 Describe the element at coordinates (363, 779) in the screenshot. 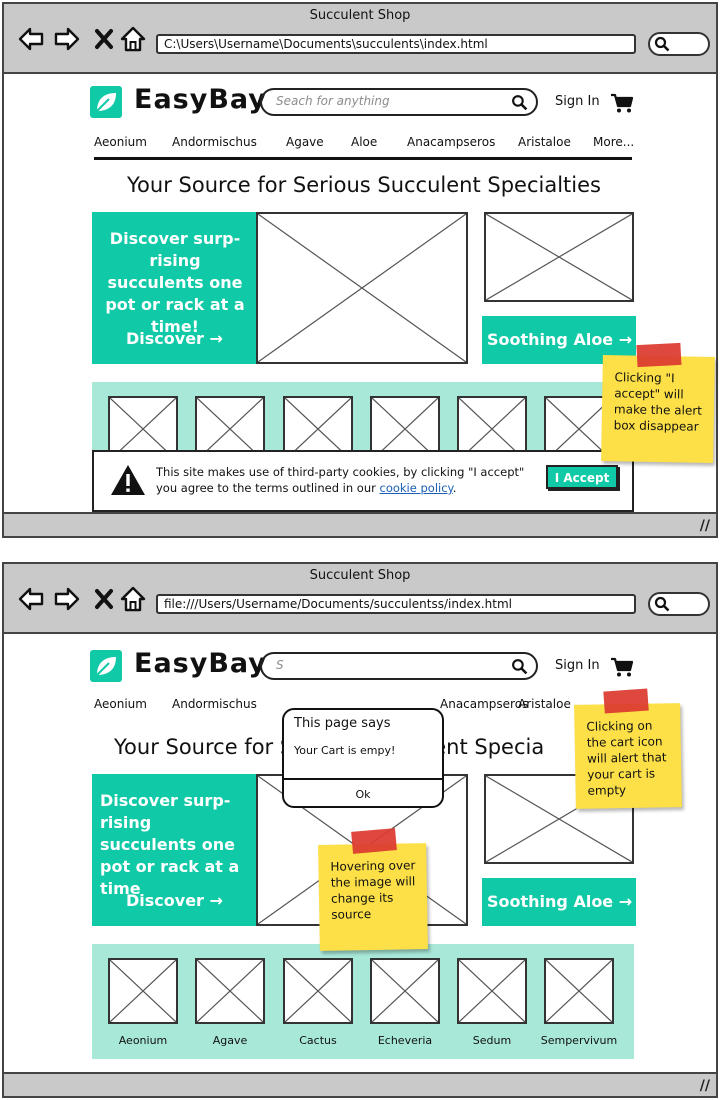

I see `alert-divider` at that location.